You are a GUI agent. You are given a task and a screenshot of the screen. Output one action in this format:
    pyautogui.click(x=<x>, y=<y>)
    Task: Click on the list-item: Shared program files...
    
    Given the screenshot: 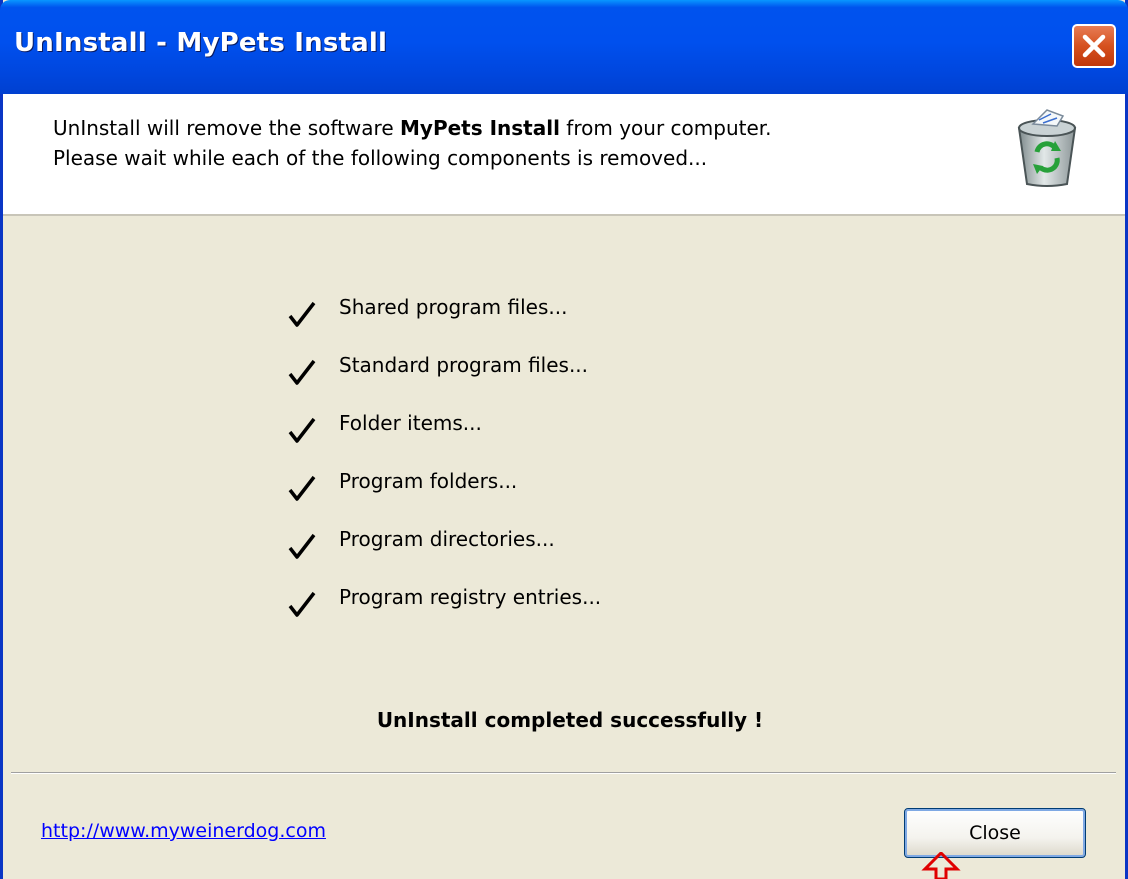 What is the action you would take?
    pyautogui.click(x=538, y=324)
    